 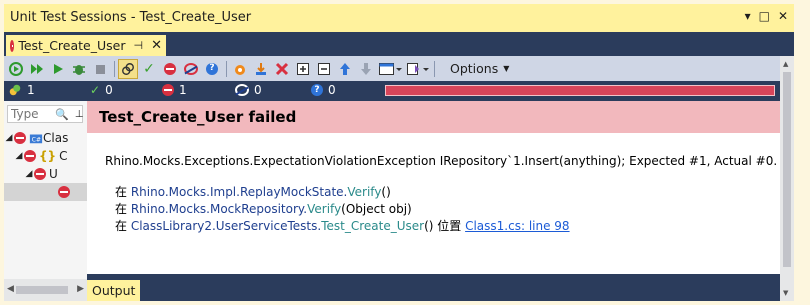 I want to click on tree-node-project: ◢ C# Clas, so click(x=45, y=138).